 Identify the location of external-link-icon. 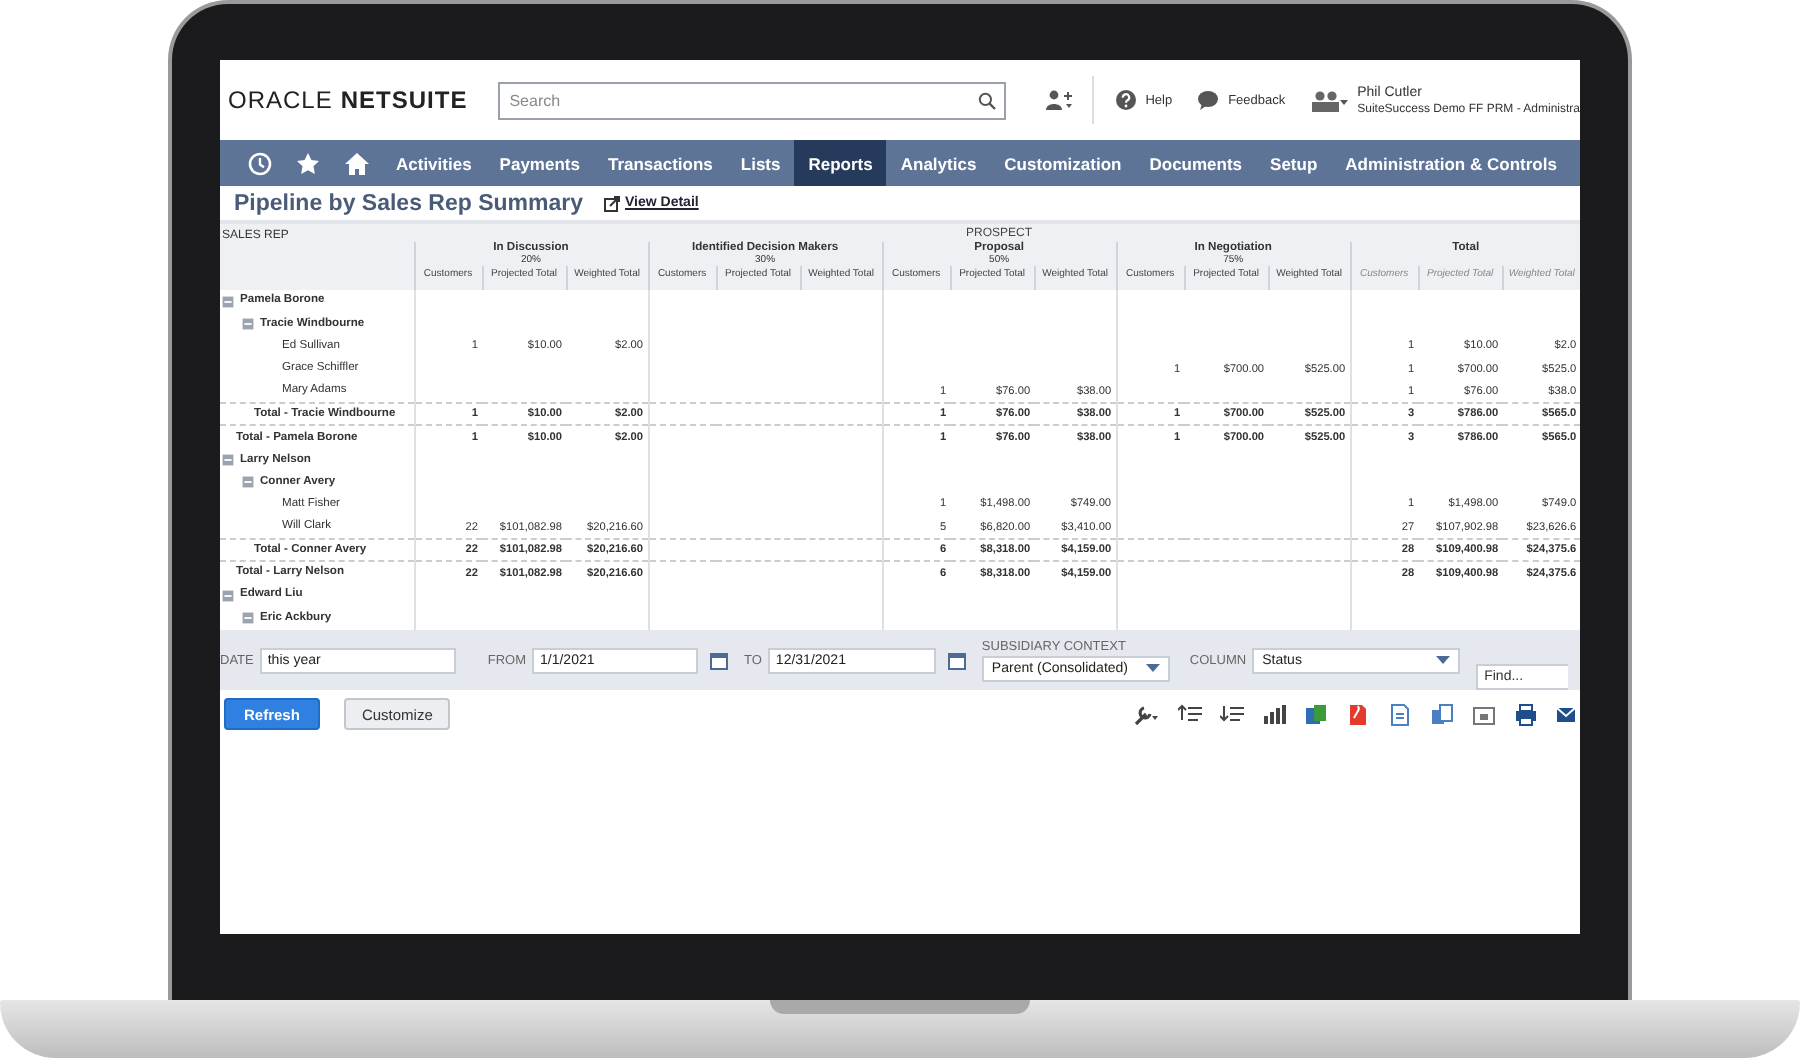
(611, 203).